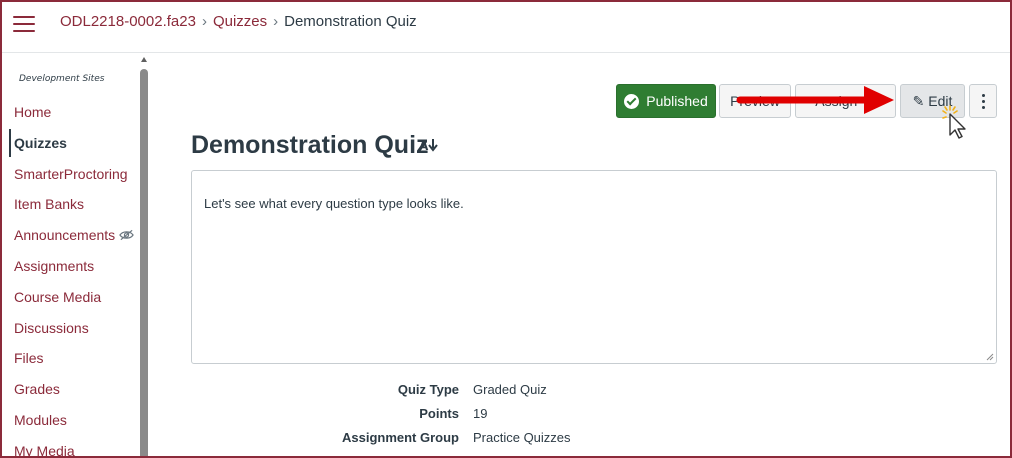 The height and width of the screenshot is (458, 1012). What do you see at coordinates (845, 101) in the screenshot?
I see `assign-to-button: Assign To` at bounding box center [845, 101].